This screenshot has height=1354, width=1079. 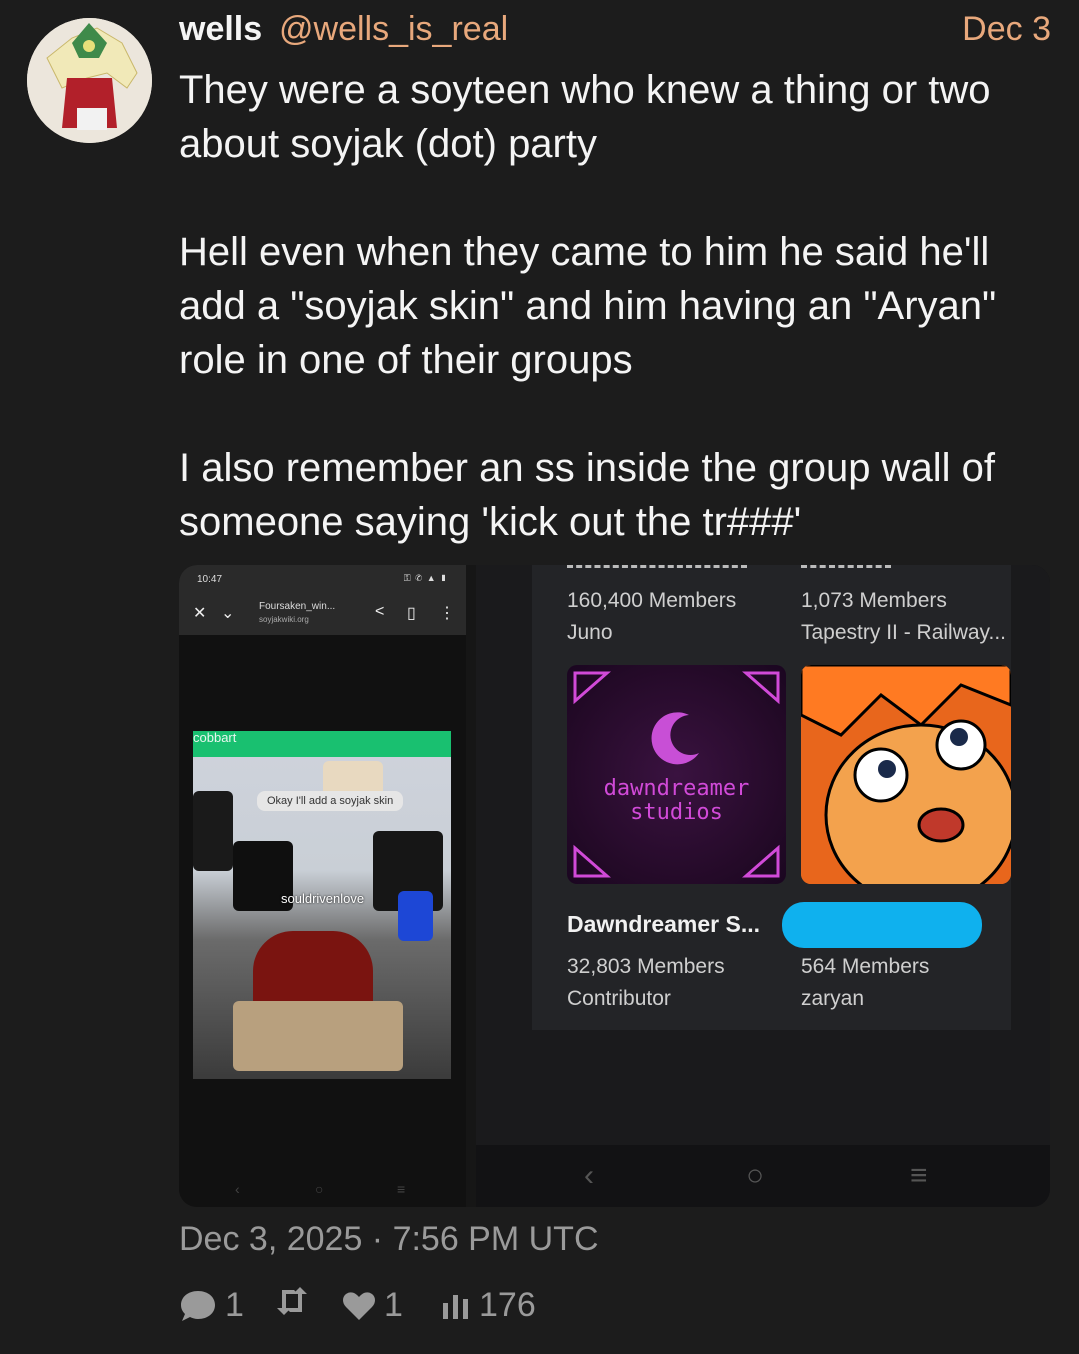 What do you see at coordinates (393, 1305) in the screenshot?
I see `like-count: 1` at bounding box center [393, 1305].